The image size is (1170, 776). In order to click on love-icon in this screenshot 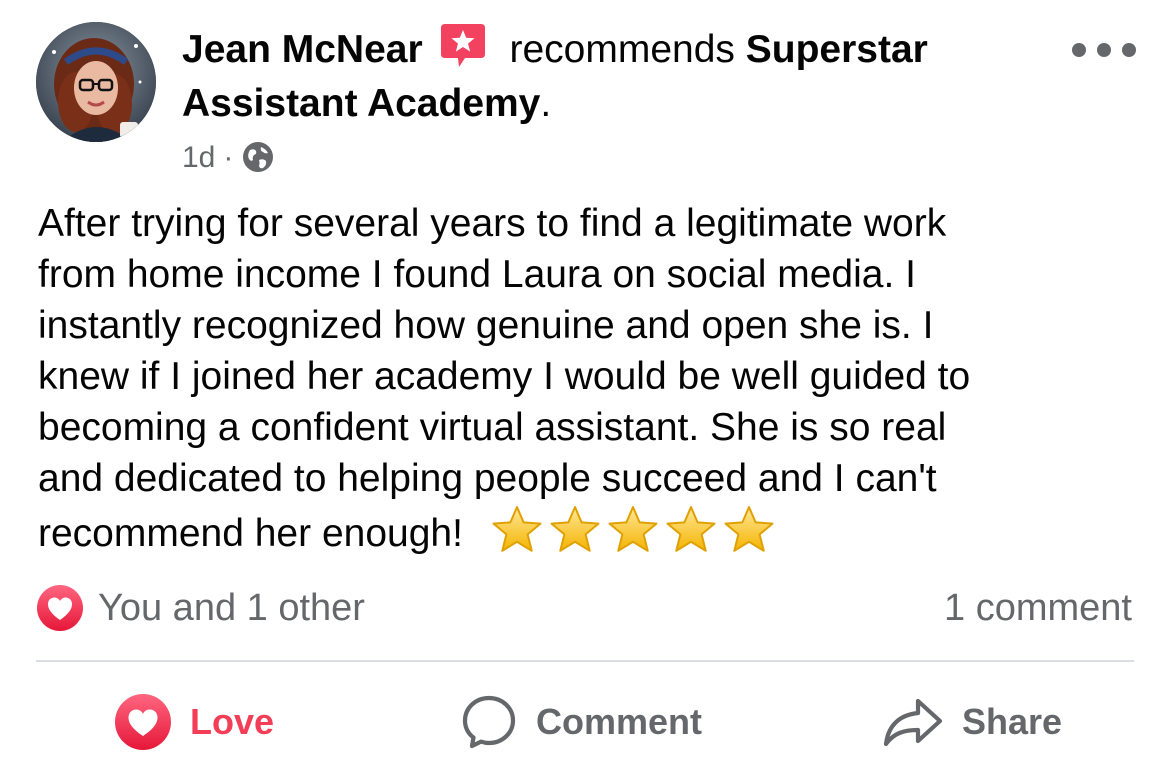, I will do `click(143, 722)`.